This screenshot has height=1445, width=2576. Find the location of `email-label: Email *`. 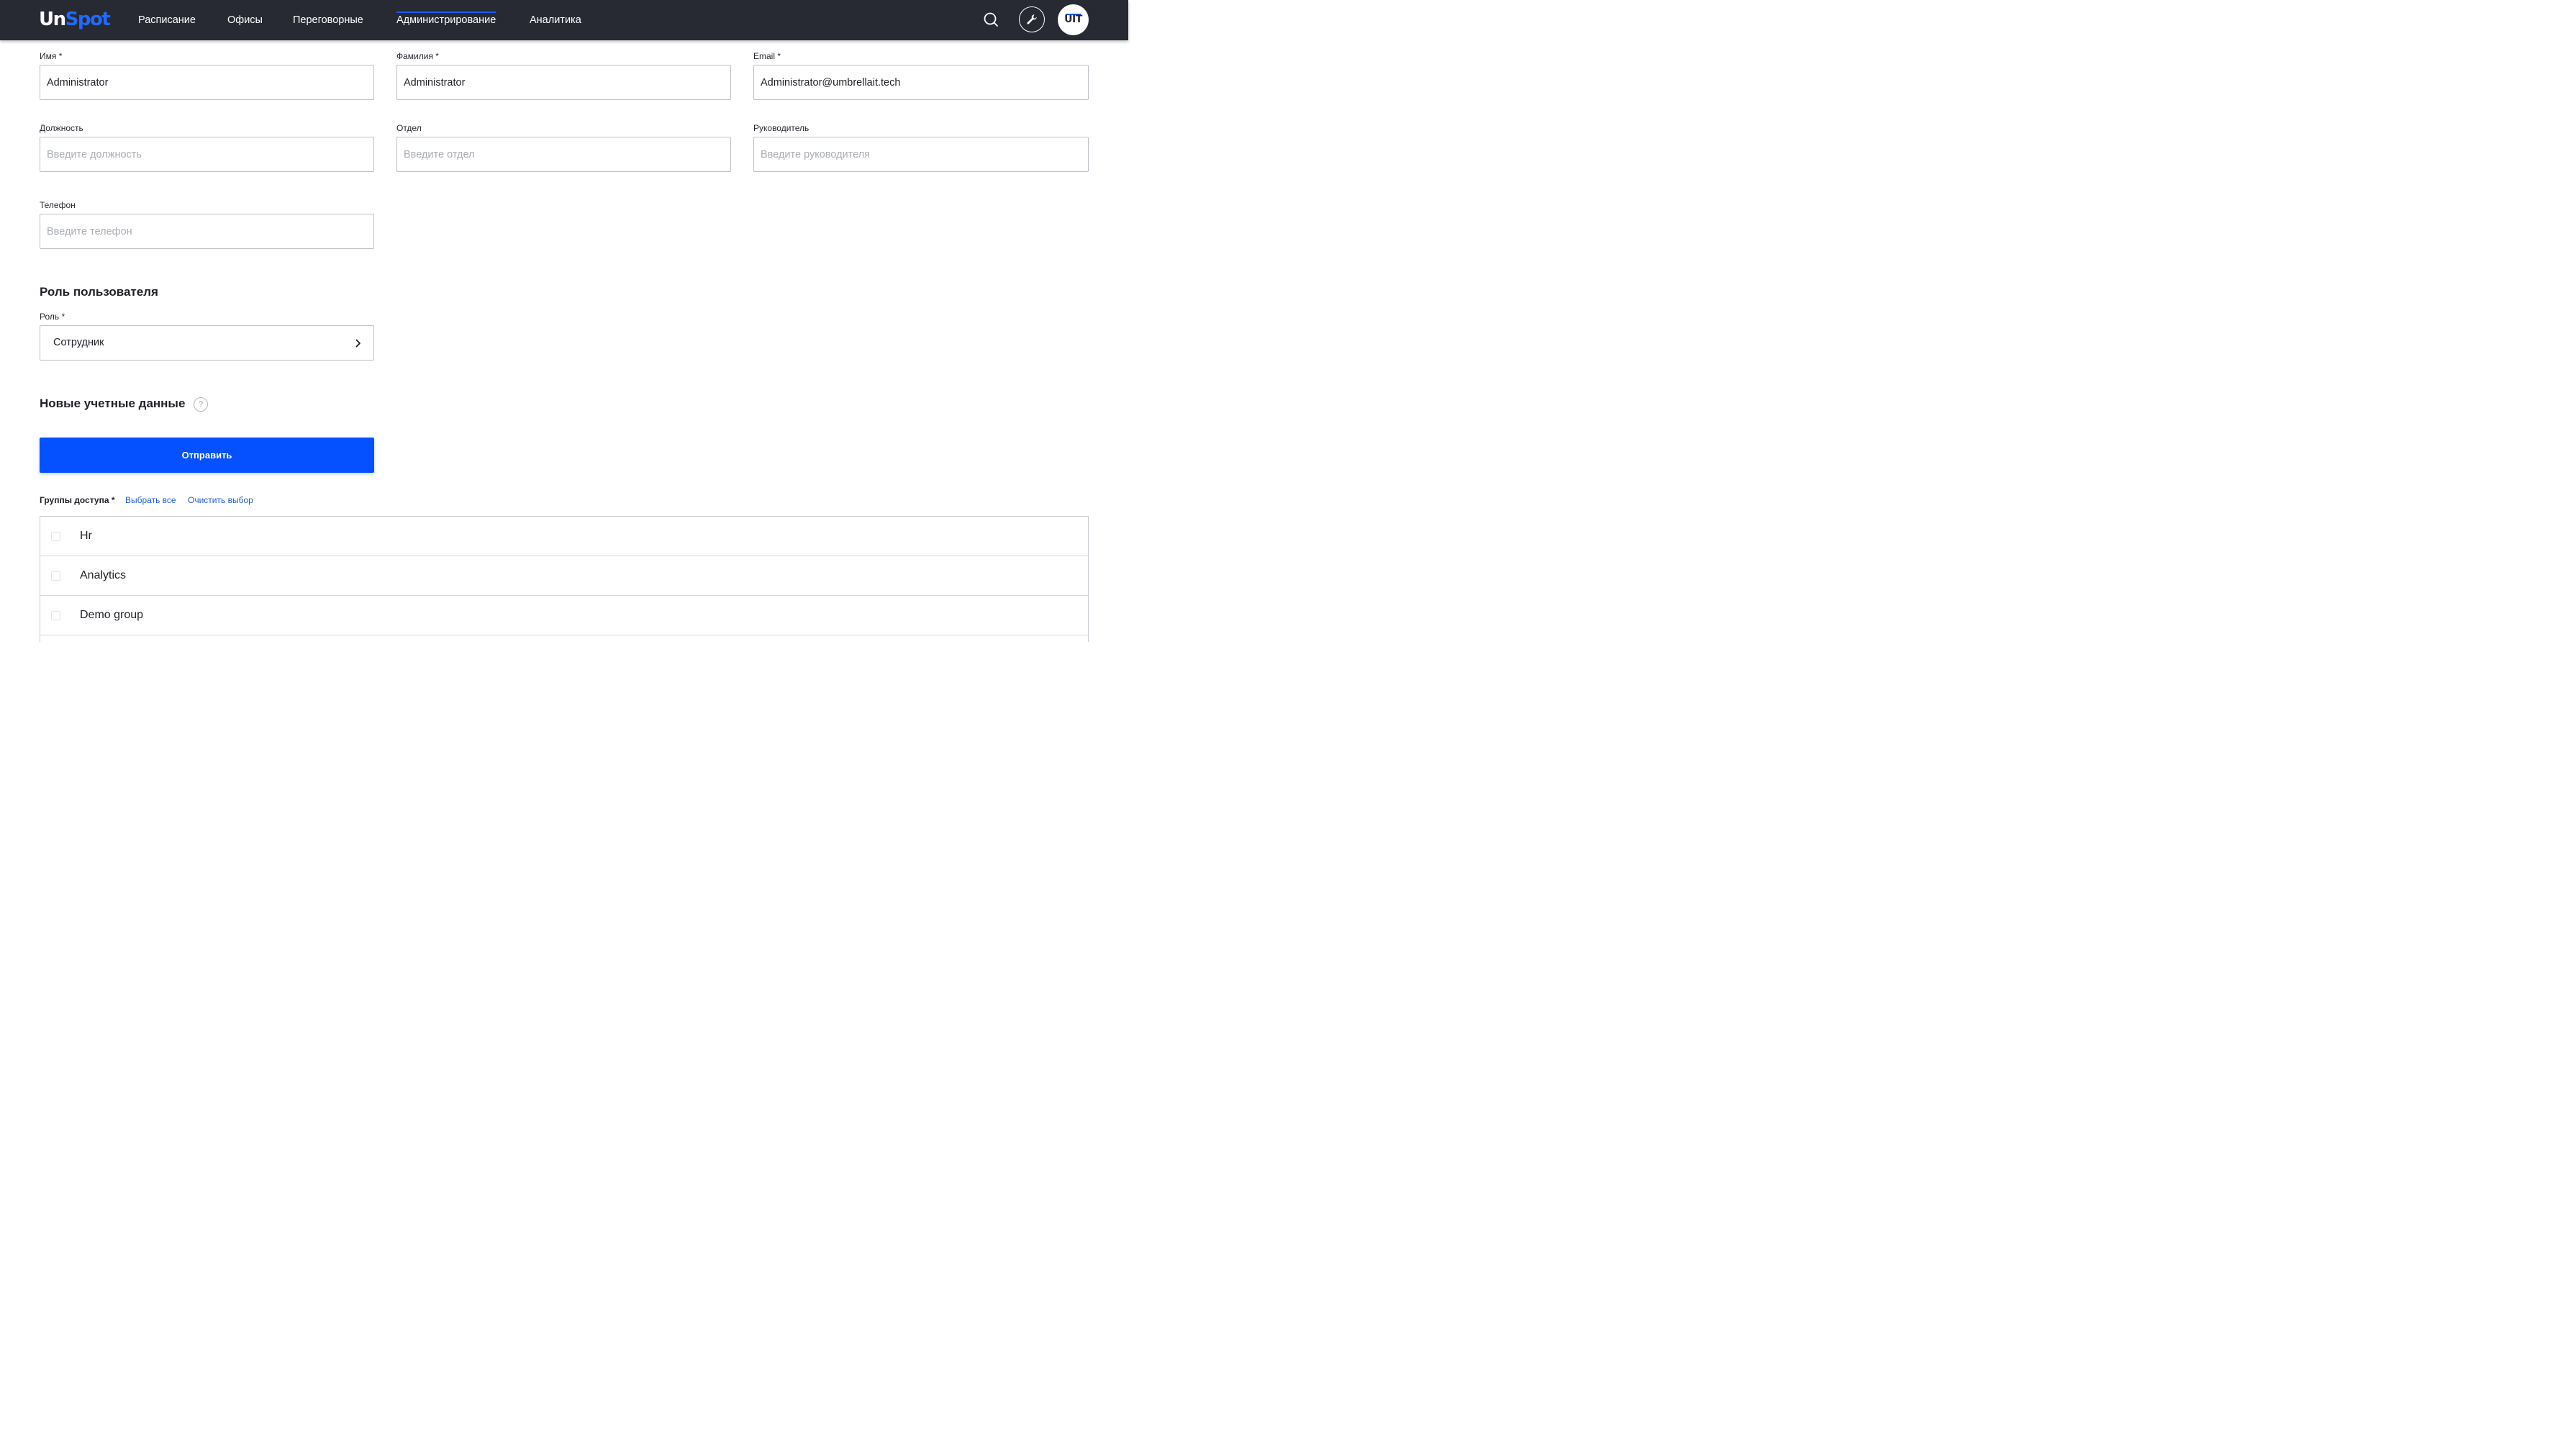

email-label: Email * is located at coordinates (767, 56).